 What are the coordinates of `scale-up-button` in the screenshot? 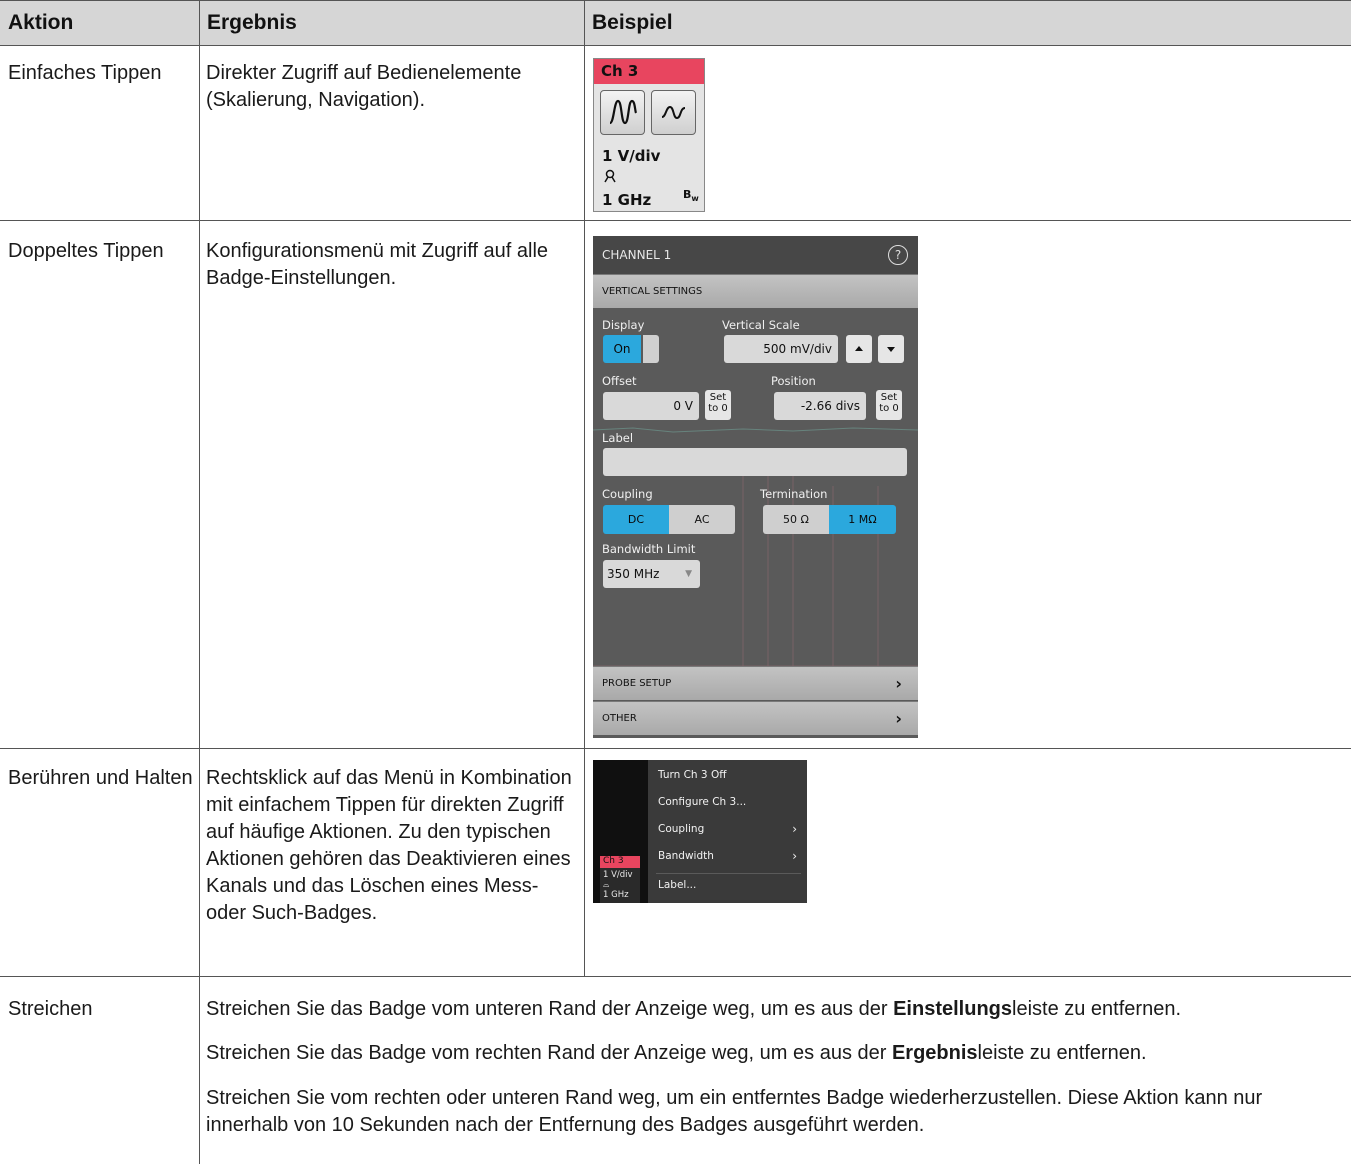 It's located at (859, 349).